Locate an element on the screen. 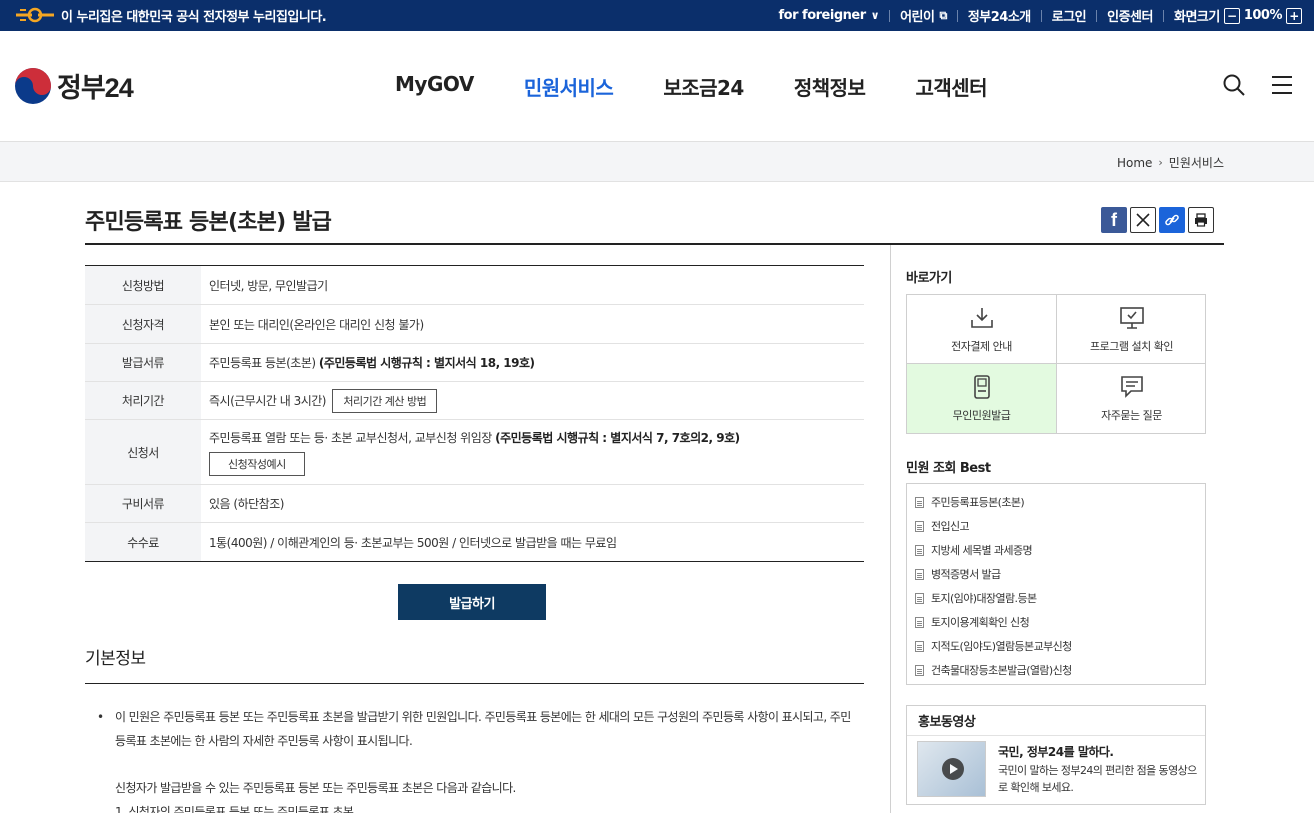 The width and height of the screenshot is (1314, 813). login-link: 로그인 is located at coordinates (1069, 15).